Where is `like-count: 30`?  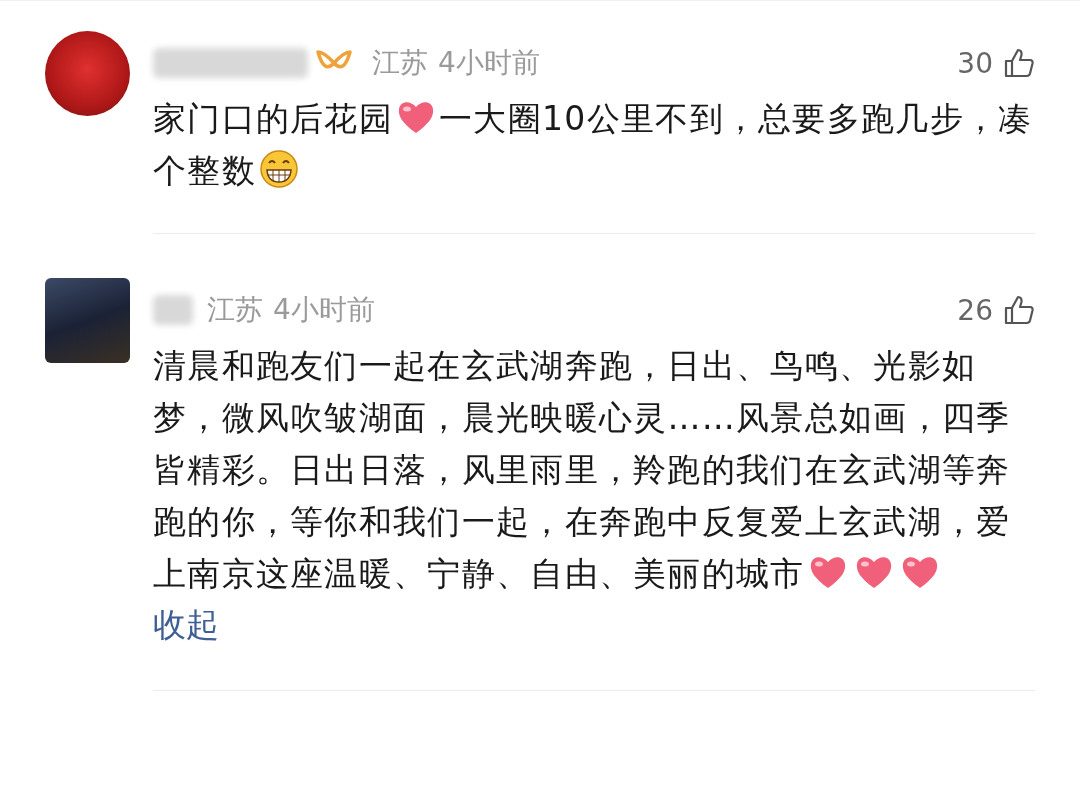 like-count: 30 is located at coordinates (975, 63).